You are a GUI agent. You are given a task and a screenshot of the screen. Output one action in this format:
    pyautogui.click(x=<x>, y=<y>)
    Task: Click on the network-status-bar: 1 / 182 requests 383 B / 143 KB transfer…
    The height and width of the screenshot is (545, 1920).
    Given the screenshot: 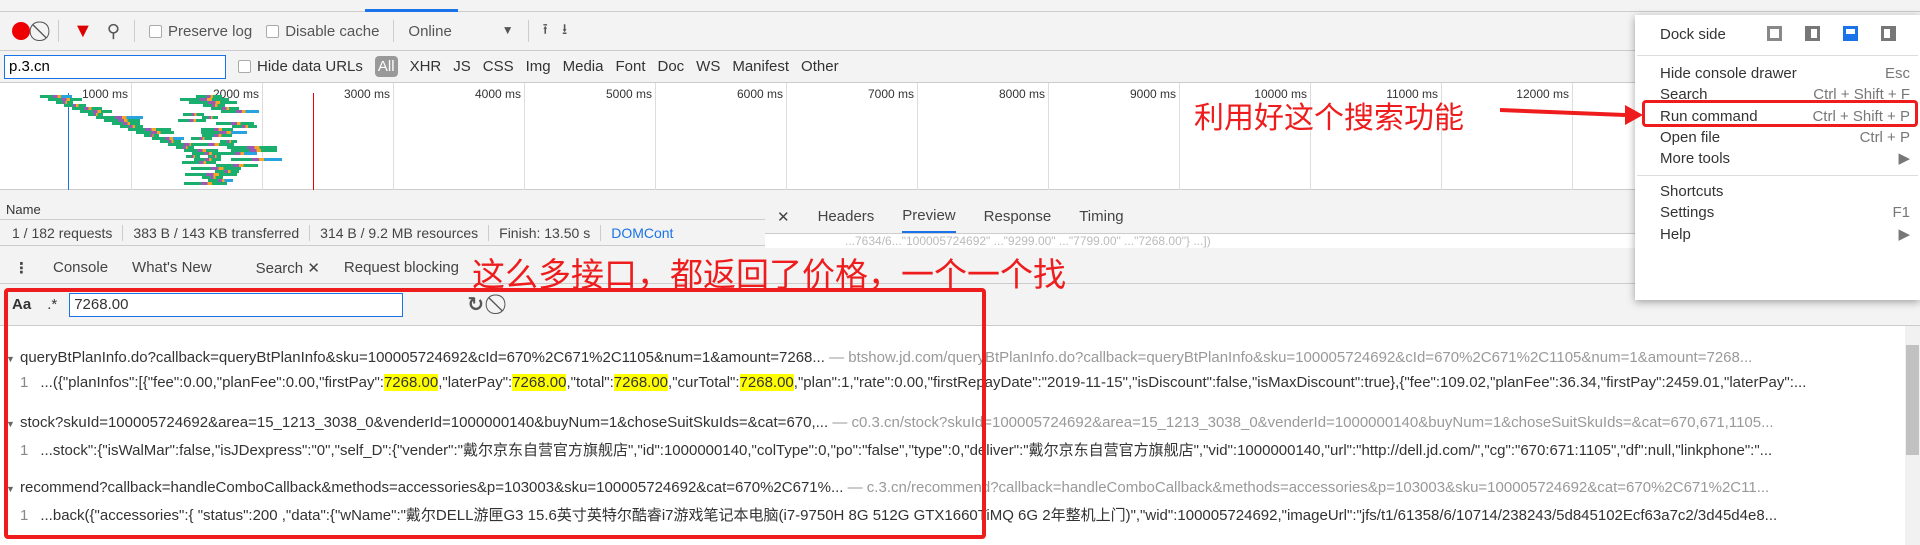 What is the action you would take?
    pyautogui.click(x=382, y=233)
    